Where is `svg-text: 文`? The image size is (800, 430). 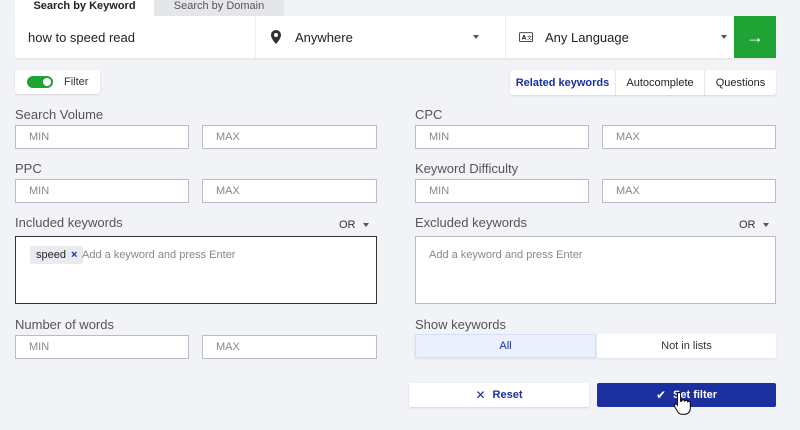
svg-text: 文 is located at coordinates (530, 38).